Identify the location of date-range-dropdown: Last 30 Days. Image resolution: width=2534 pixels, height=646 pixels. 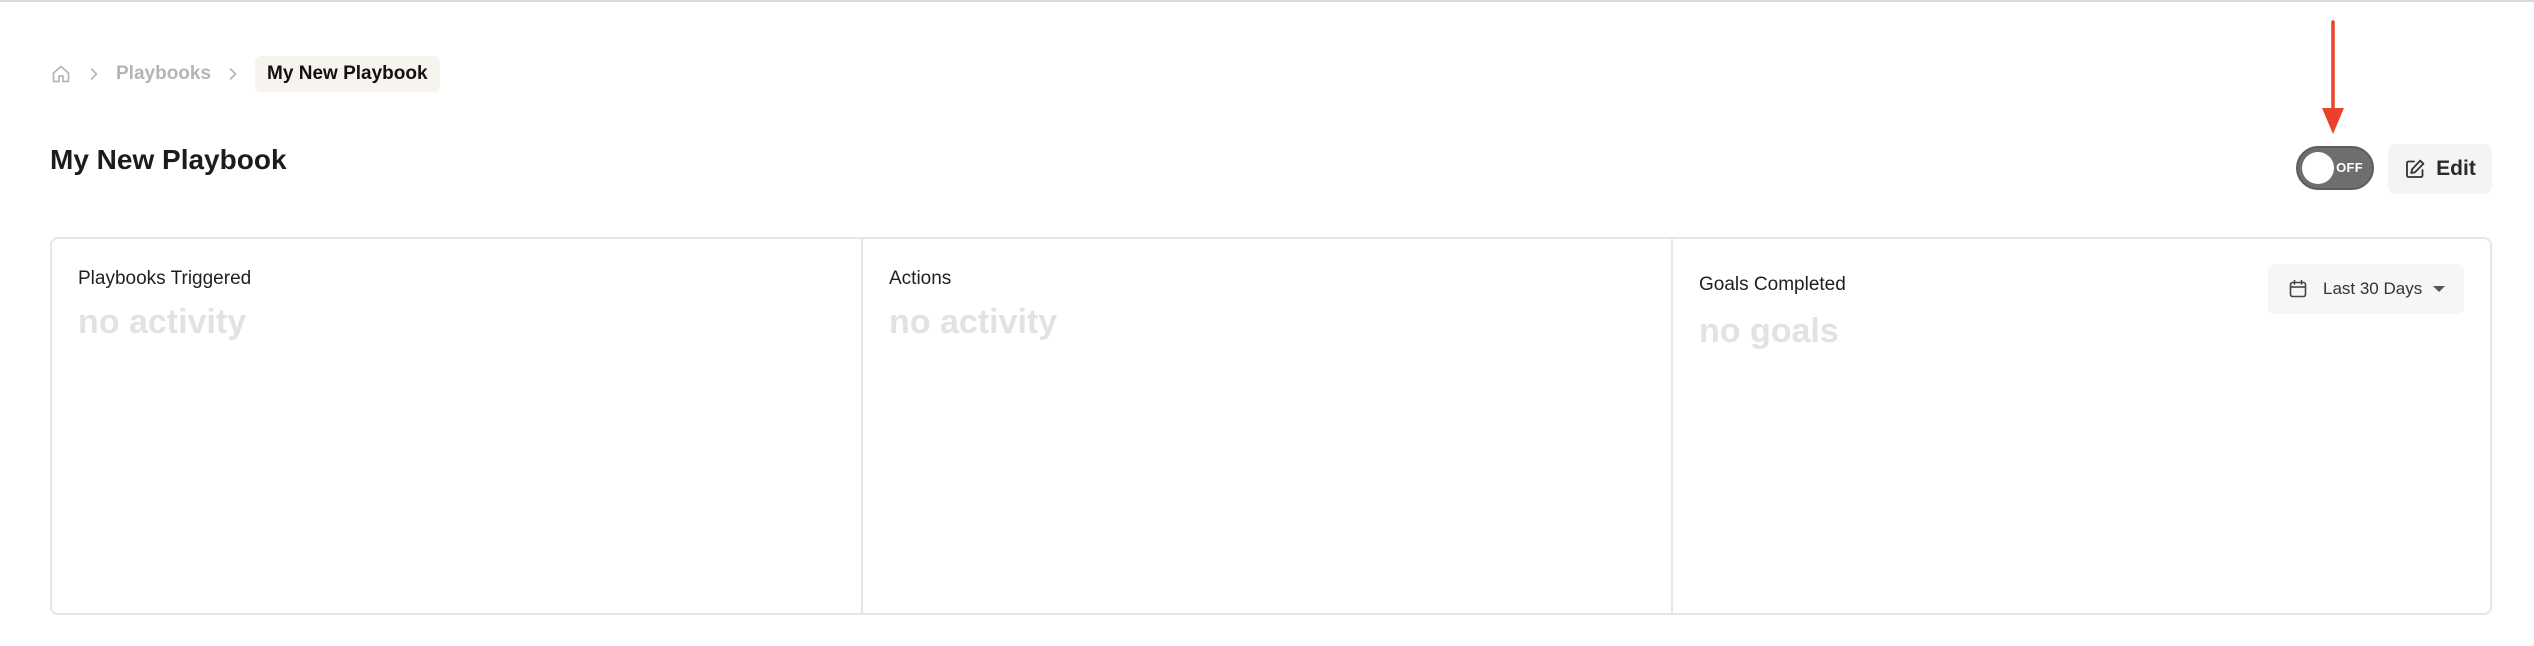
(2366, 289).